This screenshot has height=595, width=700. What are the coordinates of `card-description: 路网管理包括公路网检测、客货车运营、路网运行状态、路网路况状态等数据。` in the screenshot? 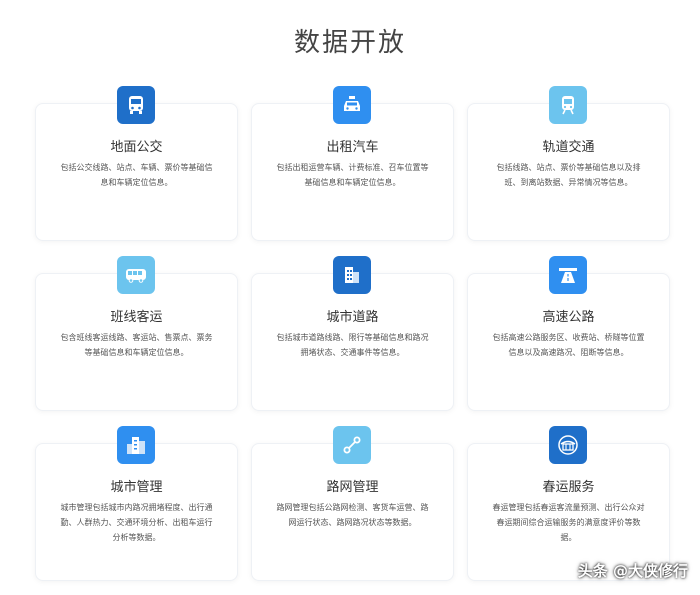 It's located at (352, 515).